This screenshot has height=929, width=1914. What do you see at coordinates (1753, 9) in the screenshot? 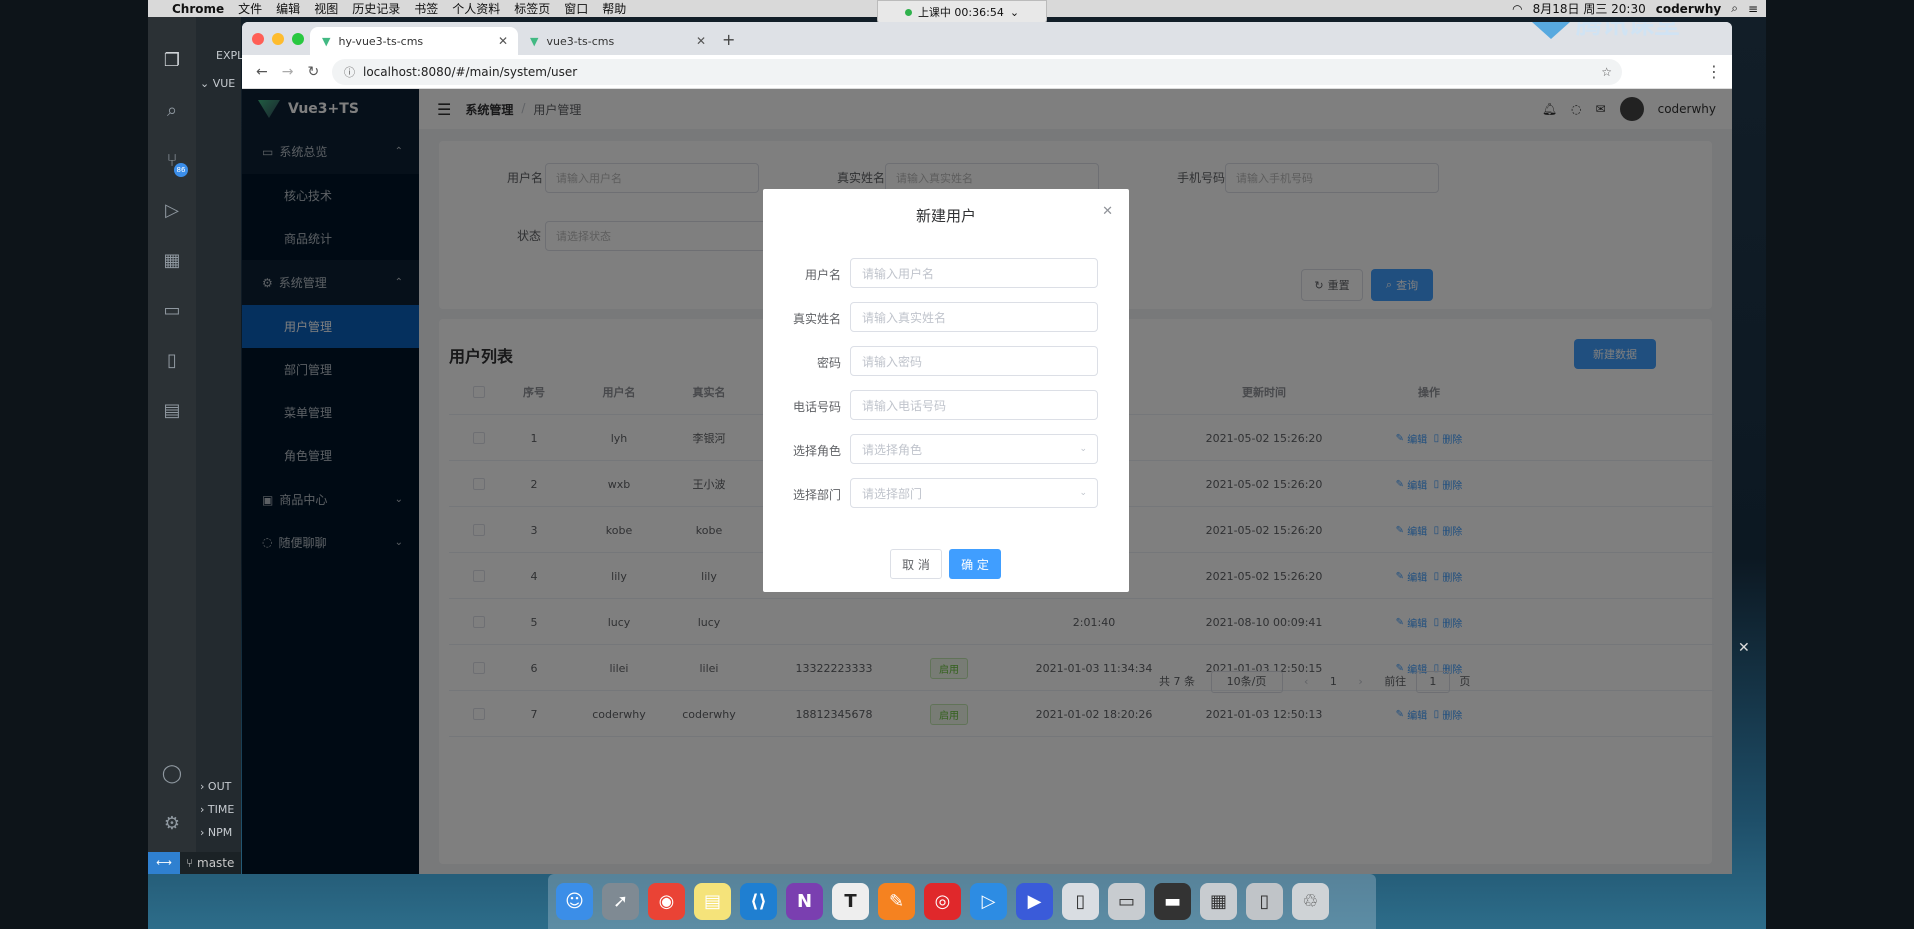
I see `control-center-icon: ≡` at bounding box center [1753, 9].